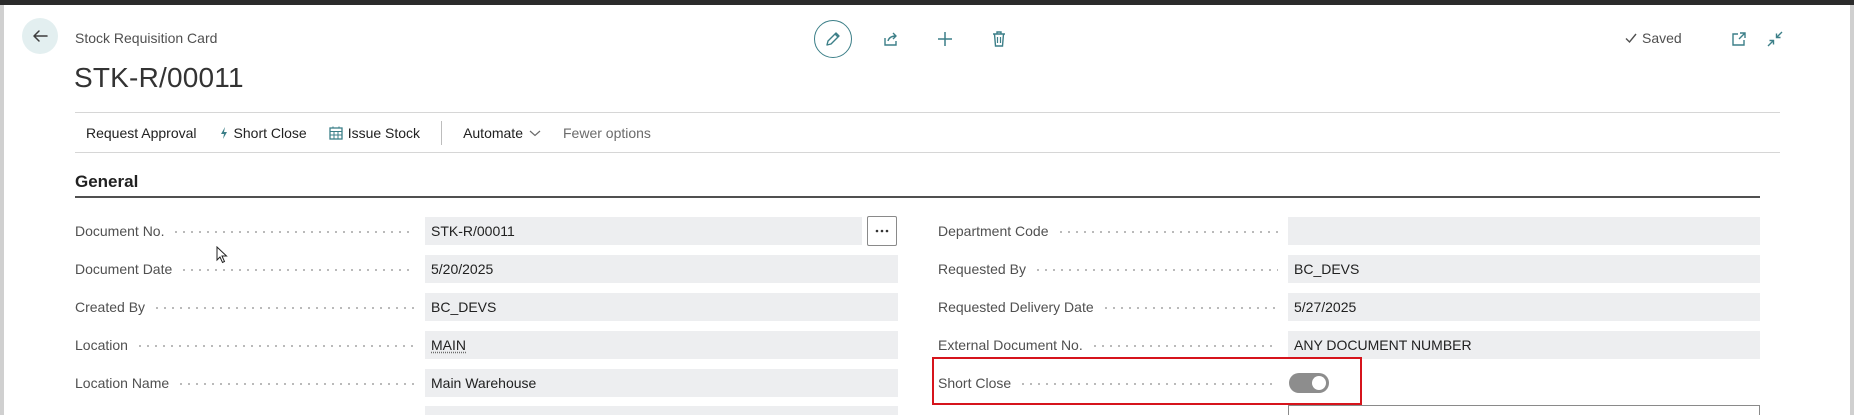 The height and width of the screenshot is (415, 1854). I want to click on delete-button, so click(999, 39).